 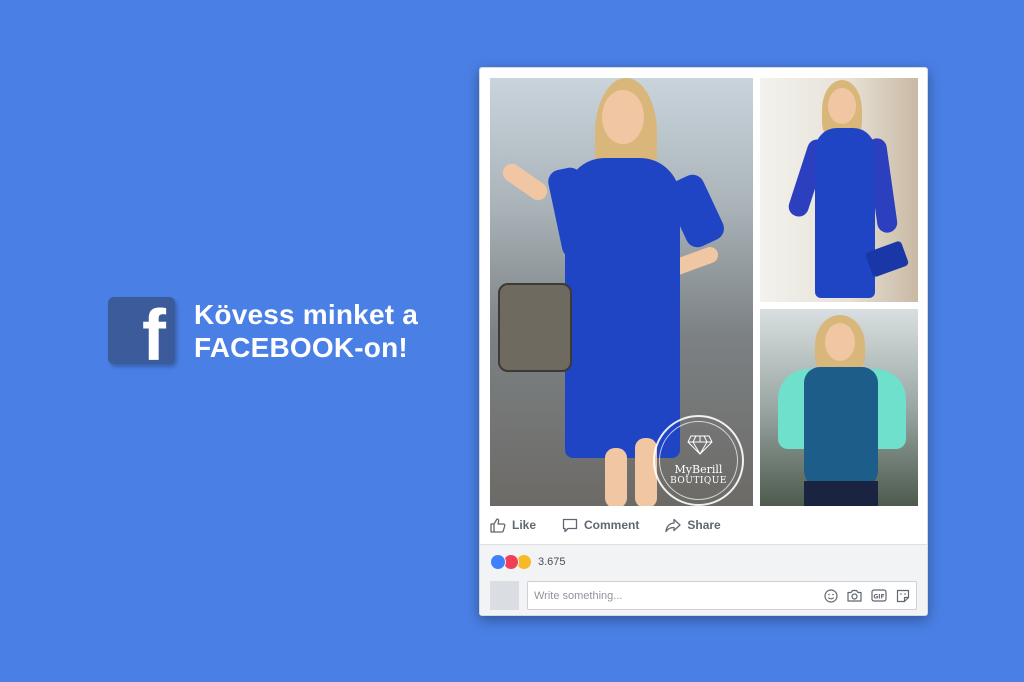 What do you see at coordinates (301, 347) in the screenshot?
I see `promo-line-2: FACEBOOK-on!` at bounding box center [301, 347].